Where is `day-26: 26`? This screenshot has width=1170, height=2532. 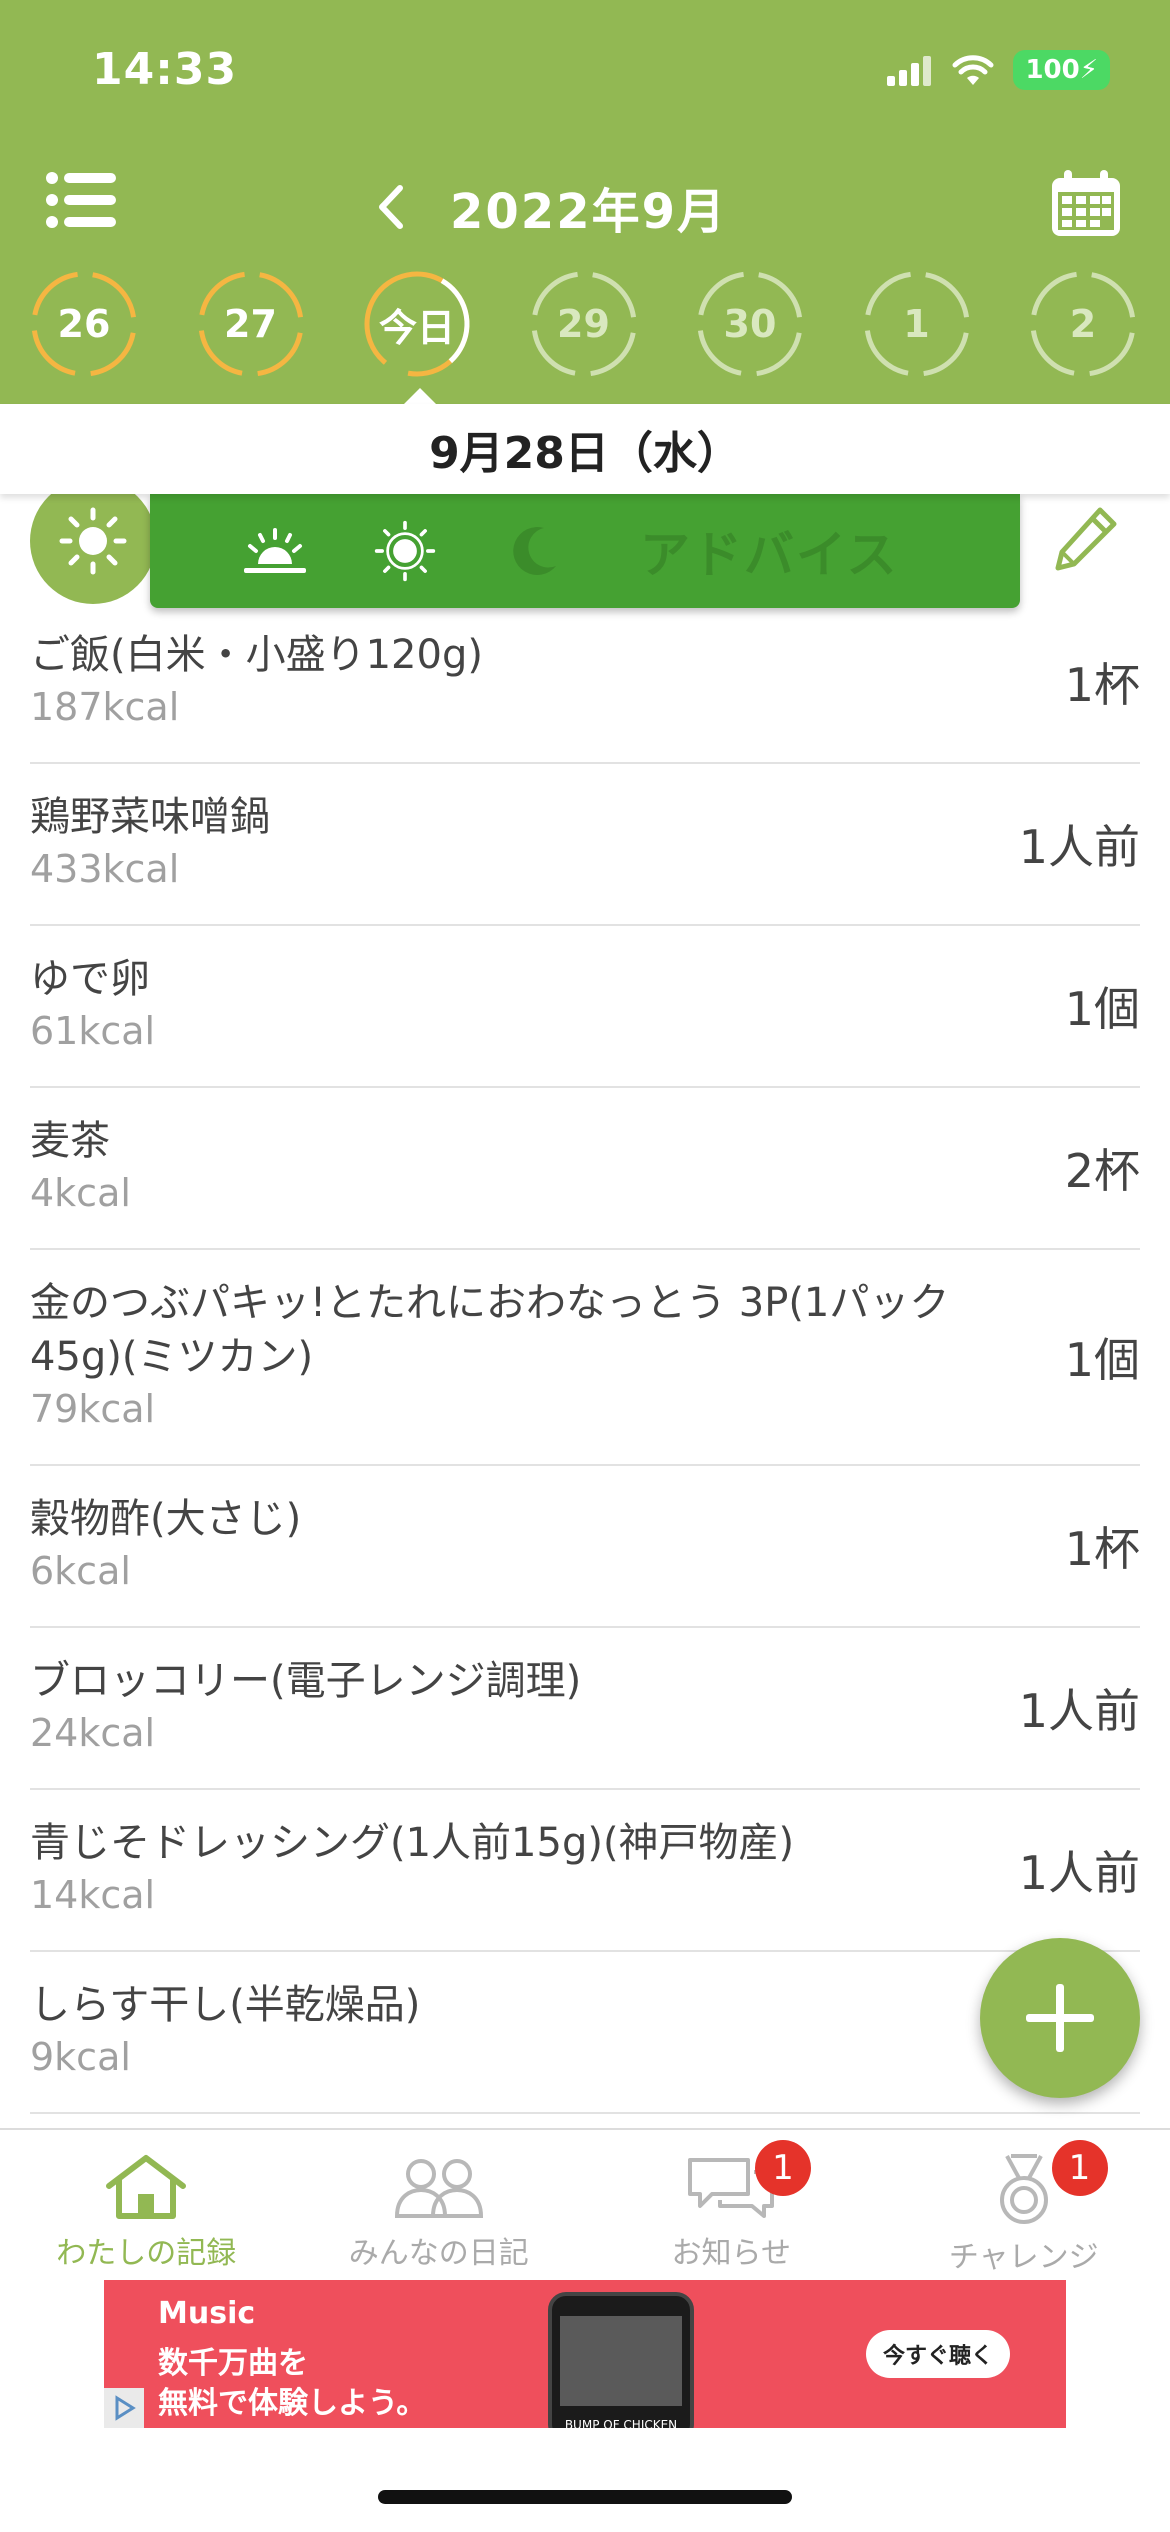 day-26: 26 is located at coordinates (84, 324).